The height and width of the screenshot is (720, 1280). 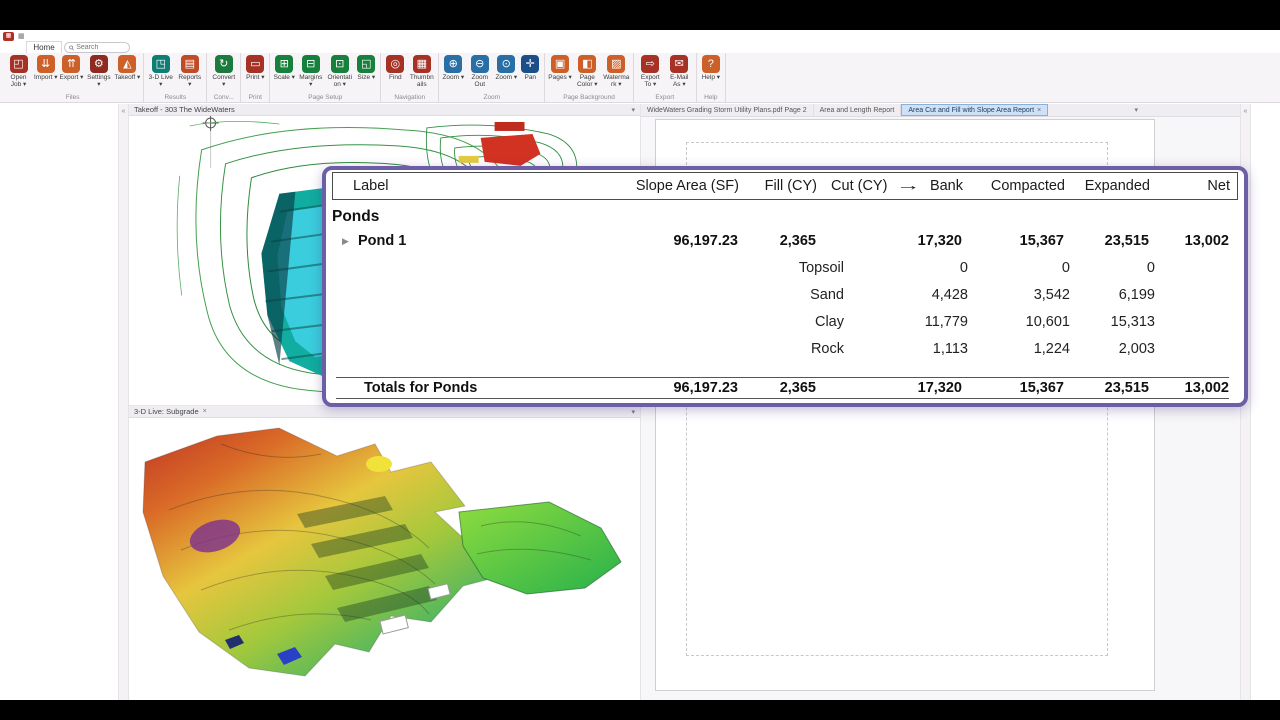 I want to click on ribbon-group-help: ? Help ▾ Help, so click(x=711, y=77).